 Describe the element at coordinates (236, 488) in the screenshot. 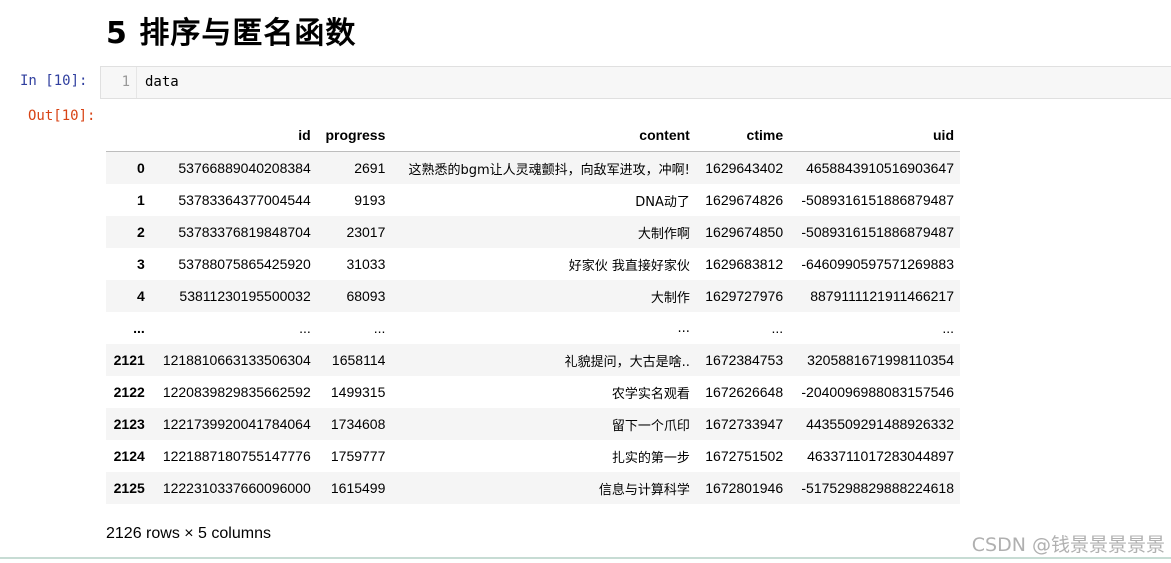

I see `cell-id: 1222310337660096000` at that location.